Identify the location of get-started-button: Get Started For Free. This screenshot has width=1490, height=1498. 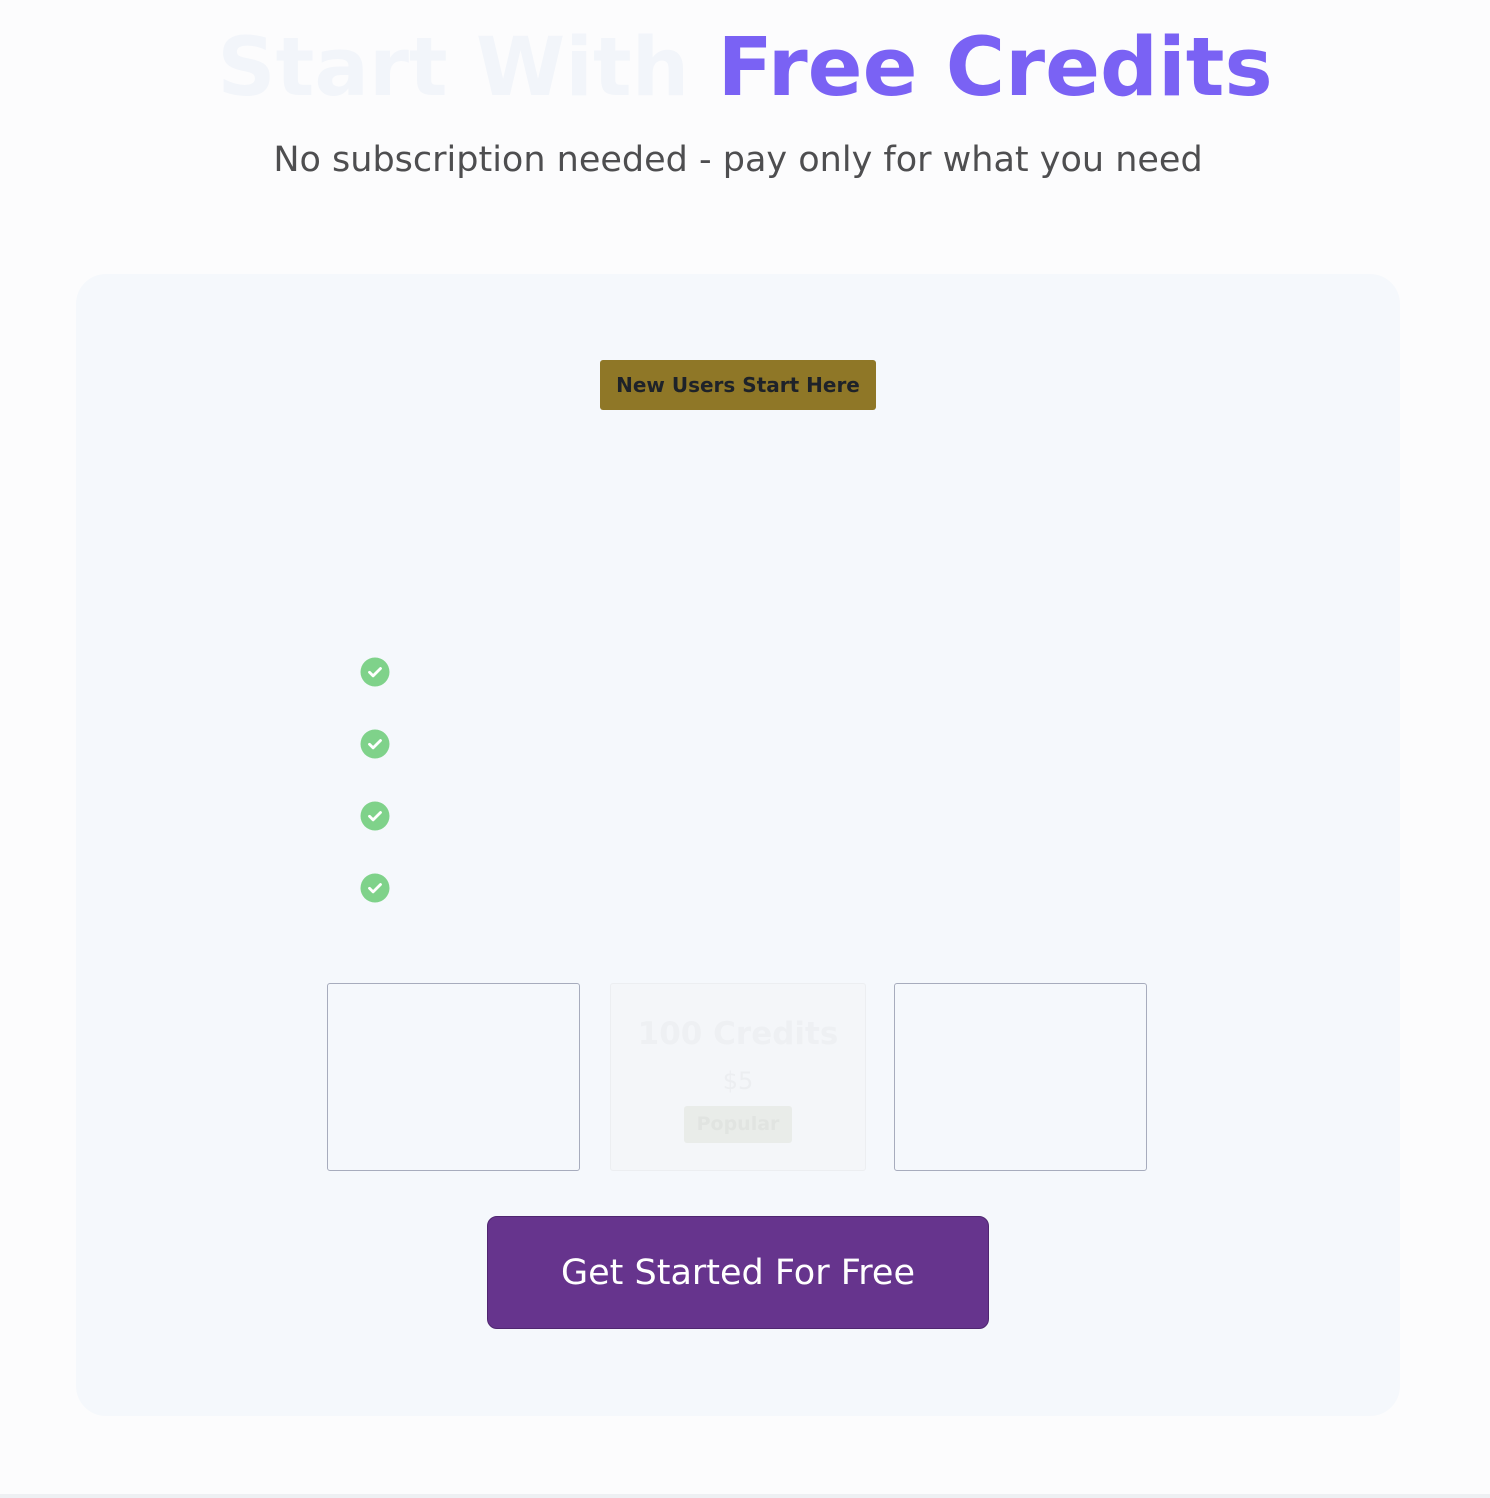
(738, 1272).